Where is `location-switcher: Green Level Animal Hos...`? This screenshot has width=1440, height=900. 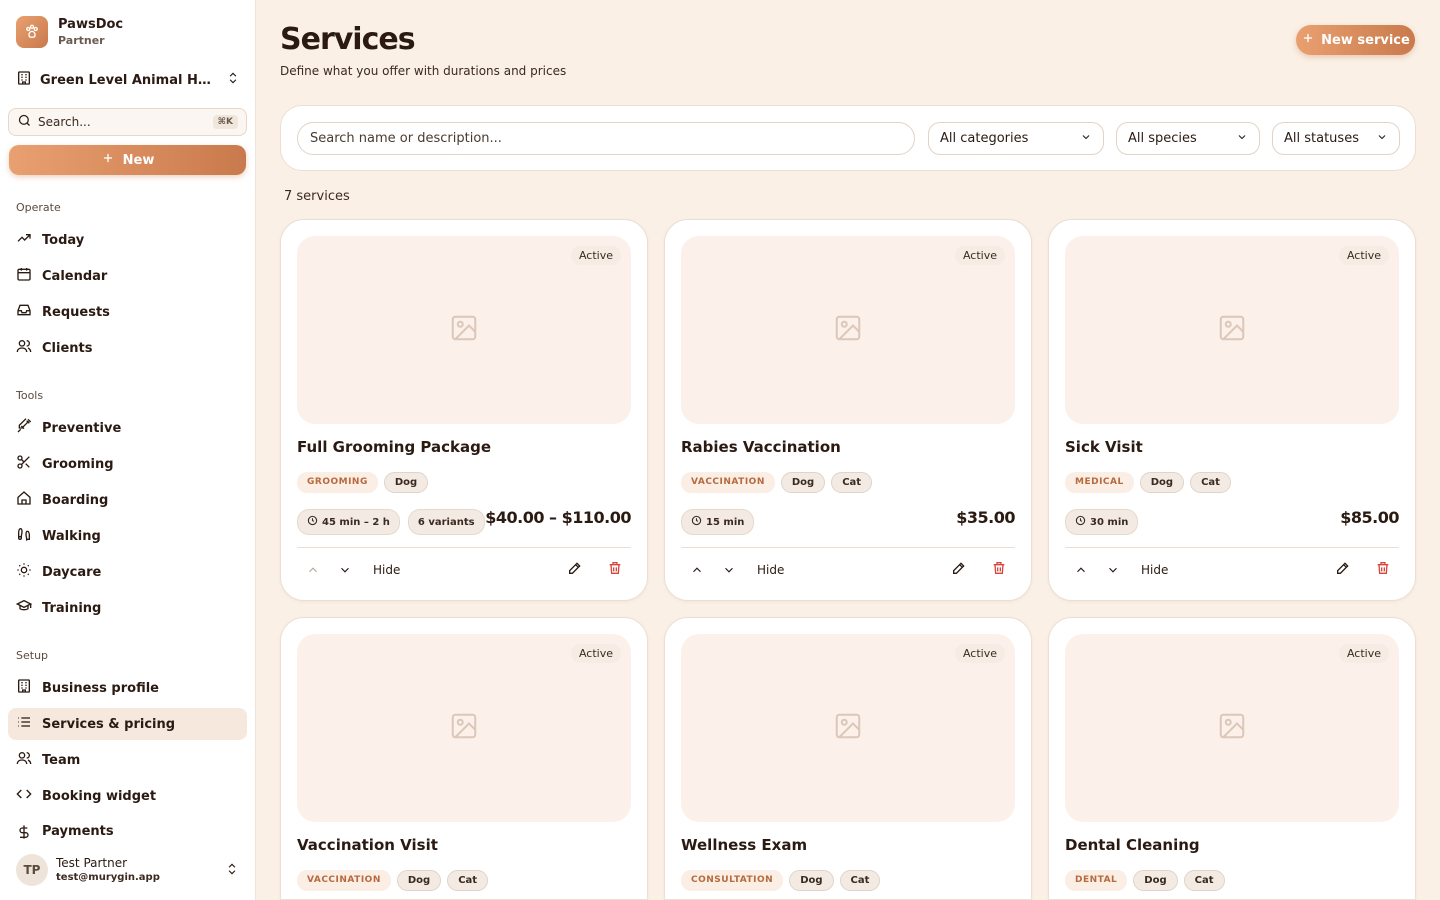 location-switcher: Green Level Animal Hos... is located at coordinates (128, 80).